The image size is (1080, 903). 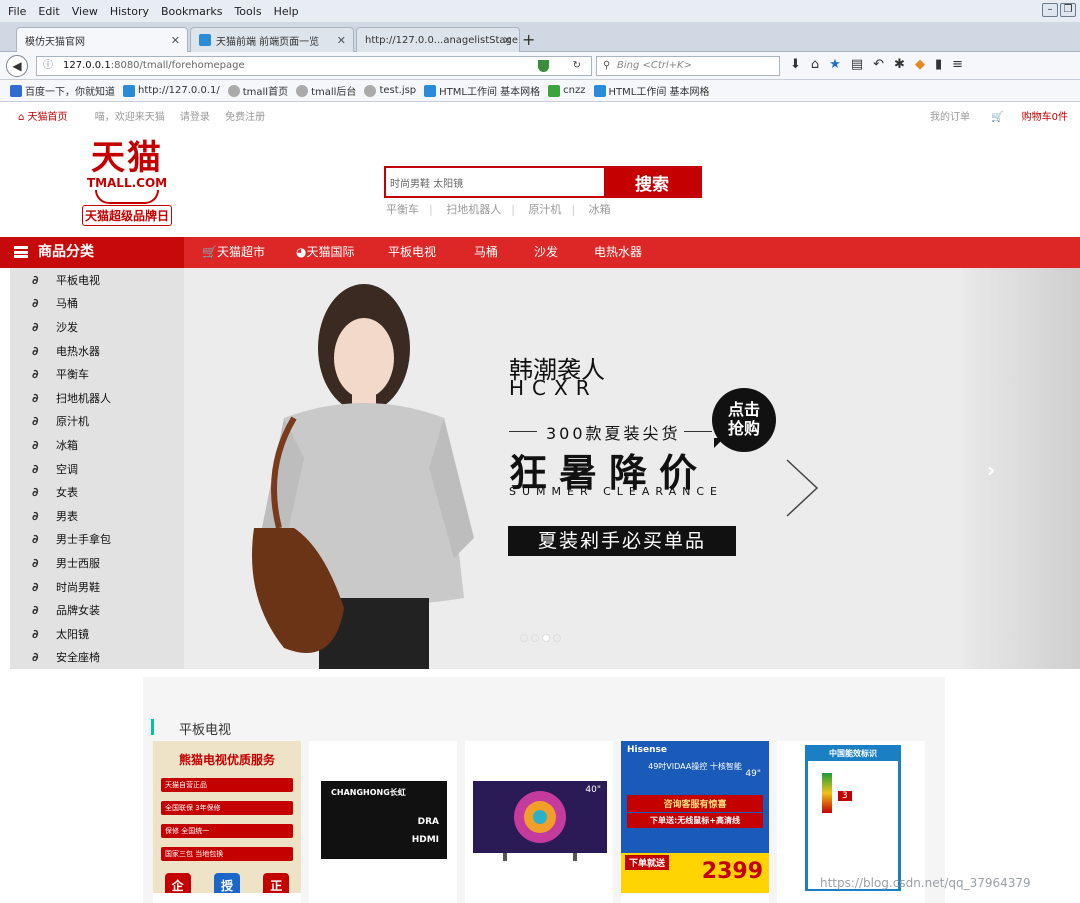 What do you see at coordinates (835, 64) in the screenshot?
I see `star-icon: ★` at bounding box center [835, 64].